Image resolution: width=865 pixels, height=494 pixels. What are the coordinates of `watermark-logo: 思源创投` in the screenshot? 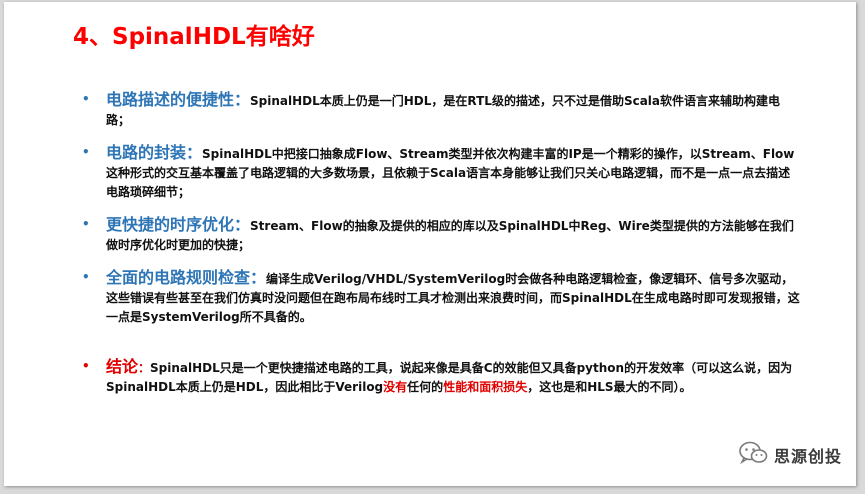 It's located at (790, 455).